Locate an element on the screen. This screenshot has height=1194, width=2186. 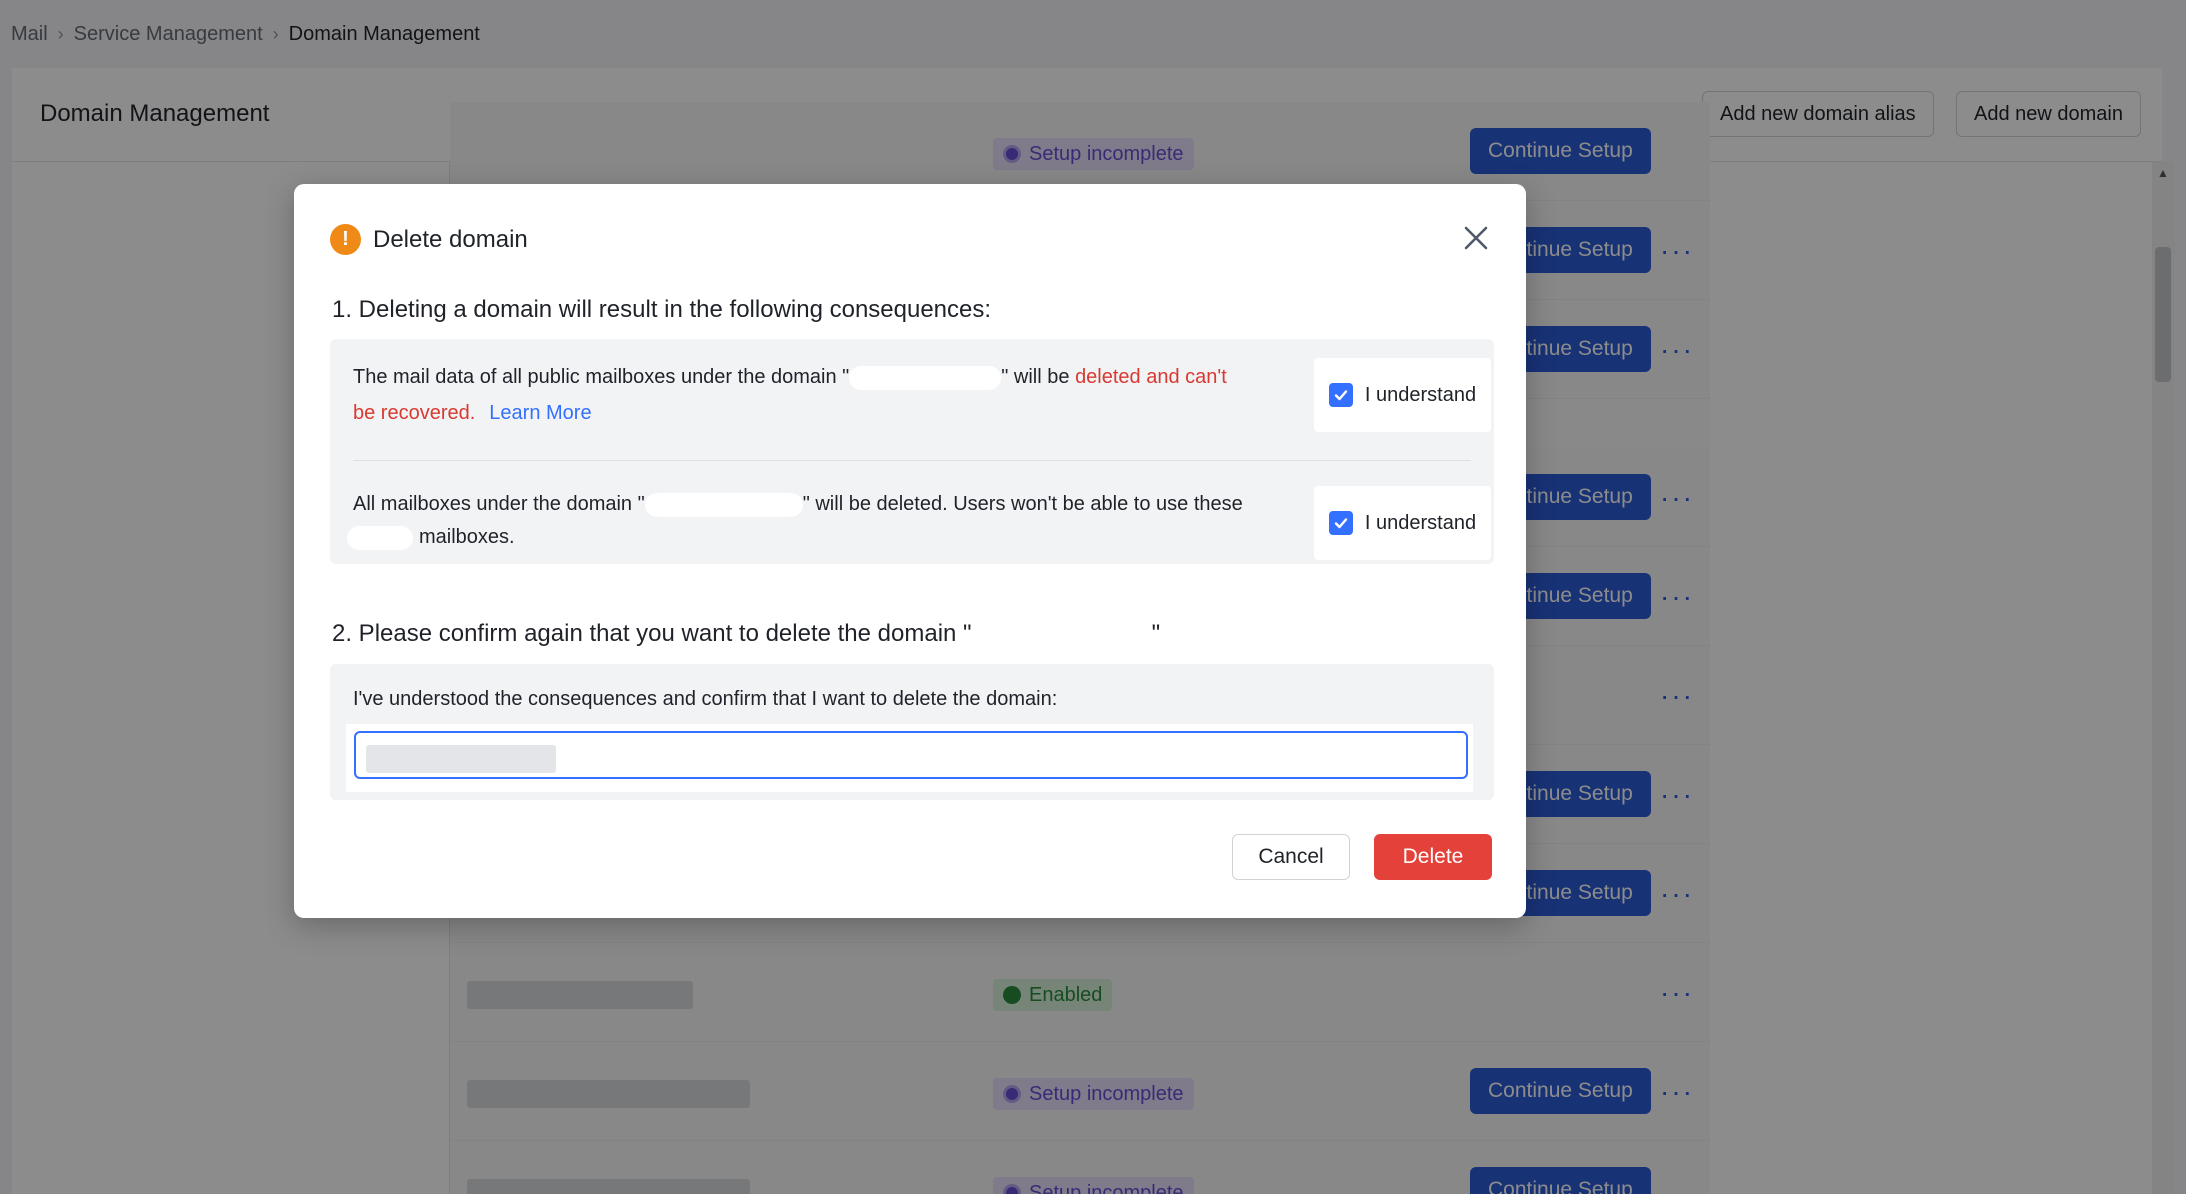
divider is located at coordinates (912, 460).